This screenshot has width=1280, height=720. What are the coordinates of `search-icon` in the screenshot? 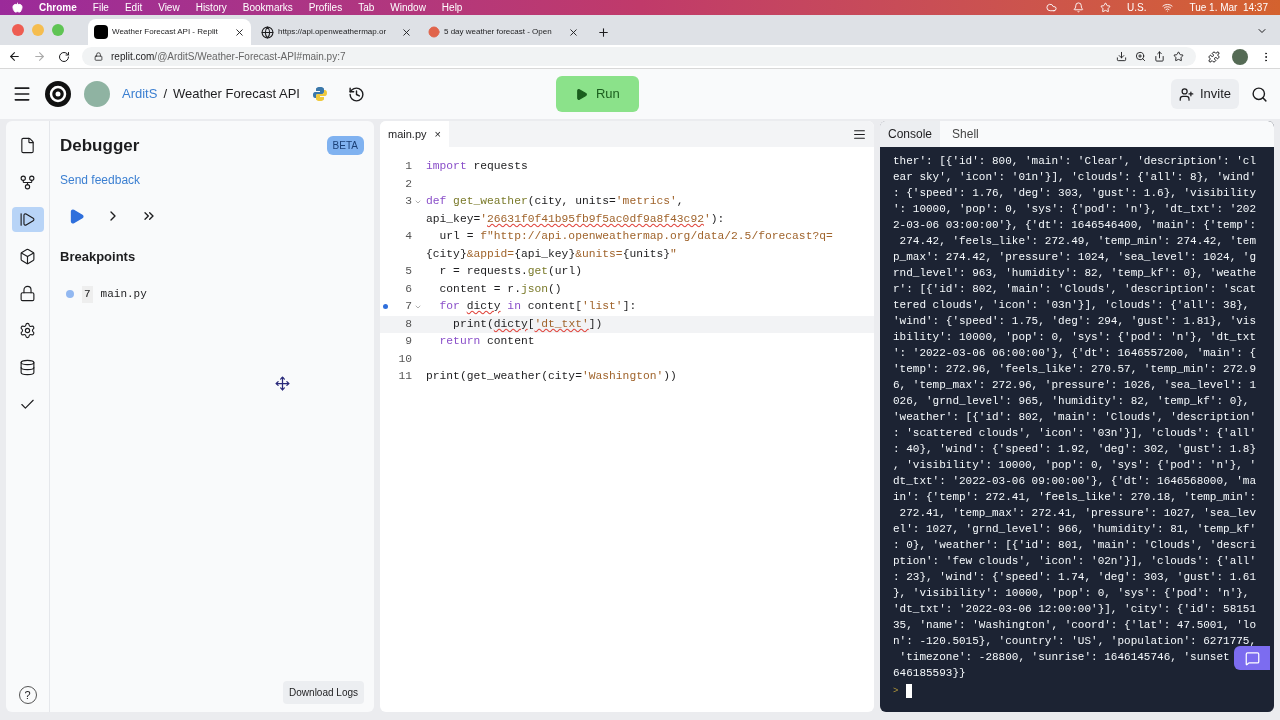 It's located at (1259, 94).